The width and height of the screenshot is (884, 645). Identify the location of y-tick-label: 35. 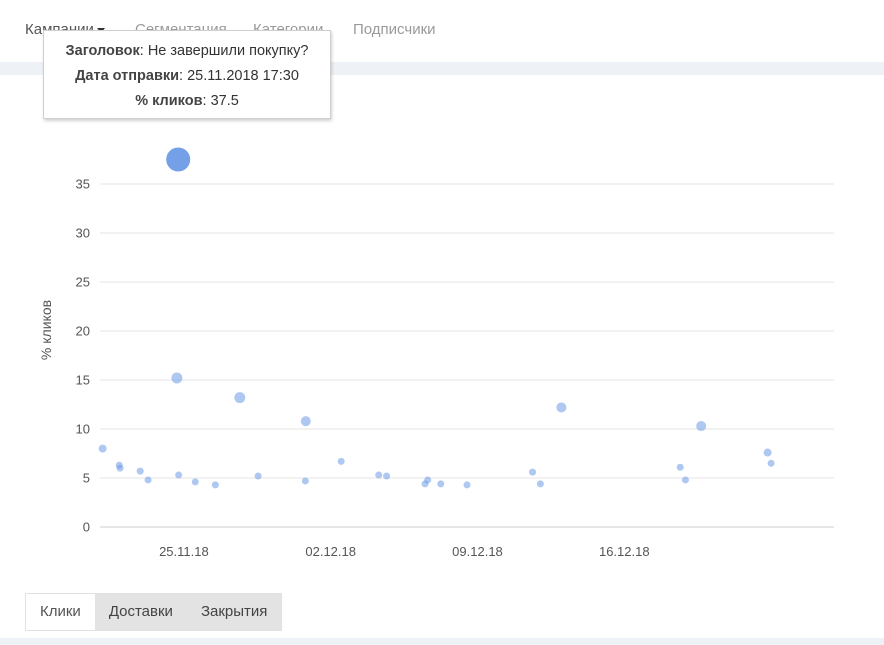
(83, 184).